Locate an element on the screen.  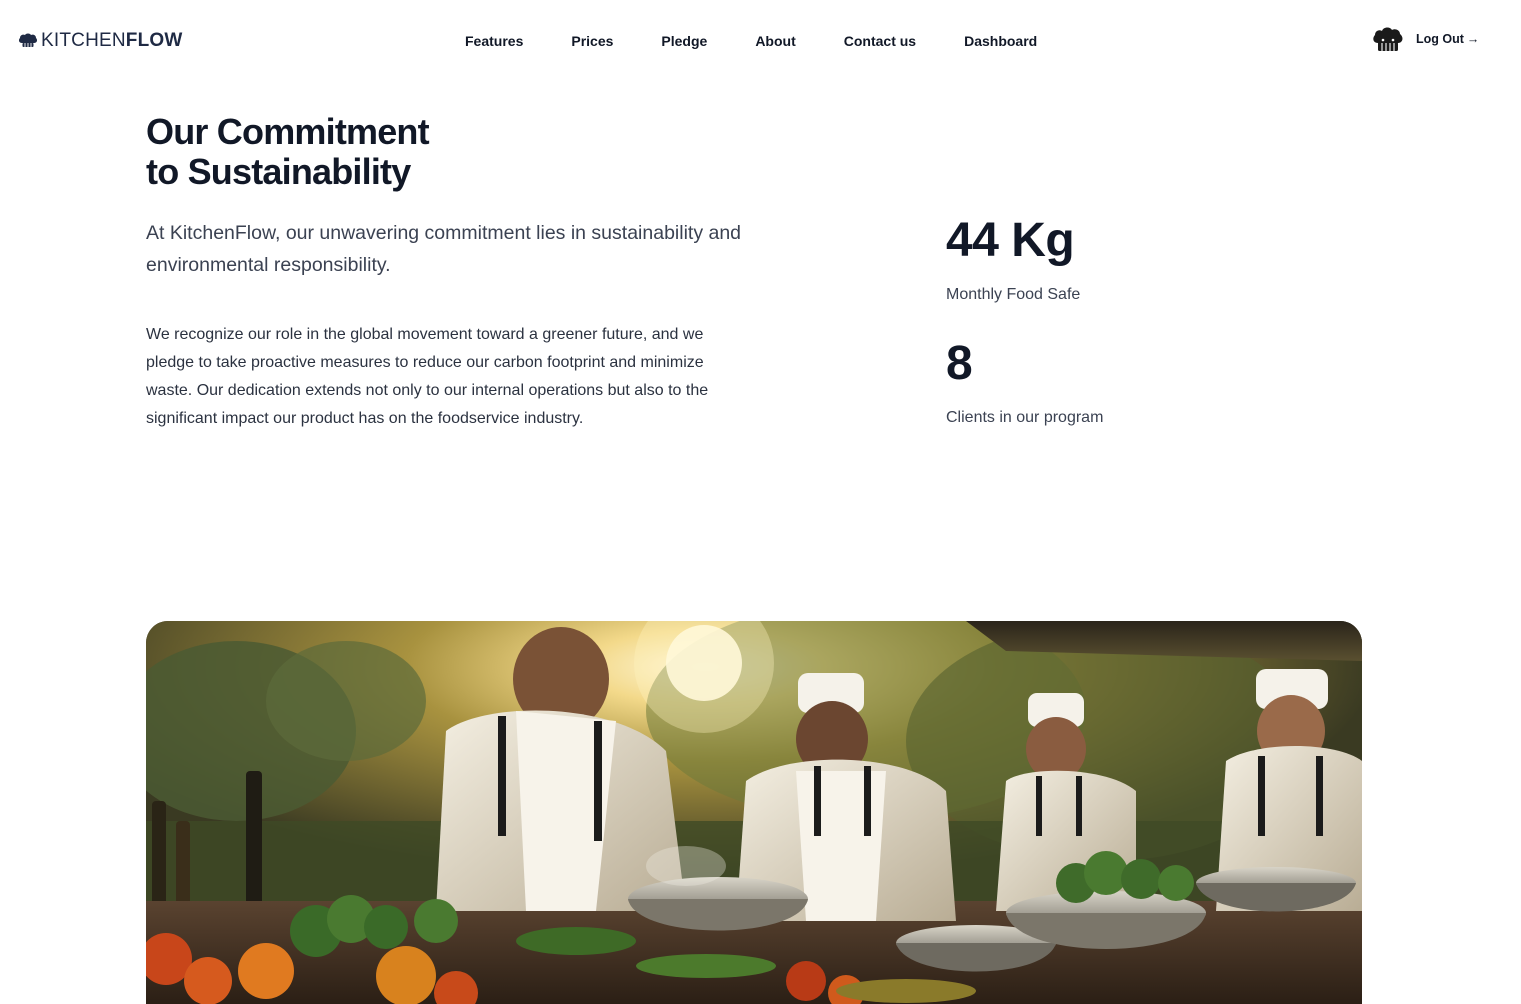
stat-value: 8 is located at coordinates (959, 363).